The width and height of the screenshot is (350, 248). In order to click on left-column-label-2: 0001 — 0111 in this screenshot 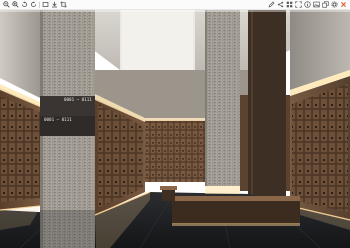, I will do `click(58, 119)`.